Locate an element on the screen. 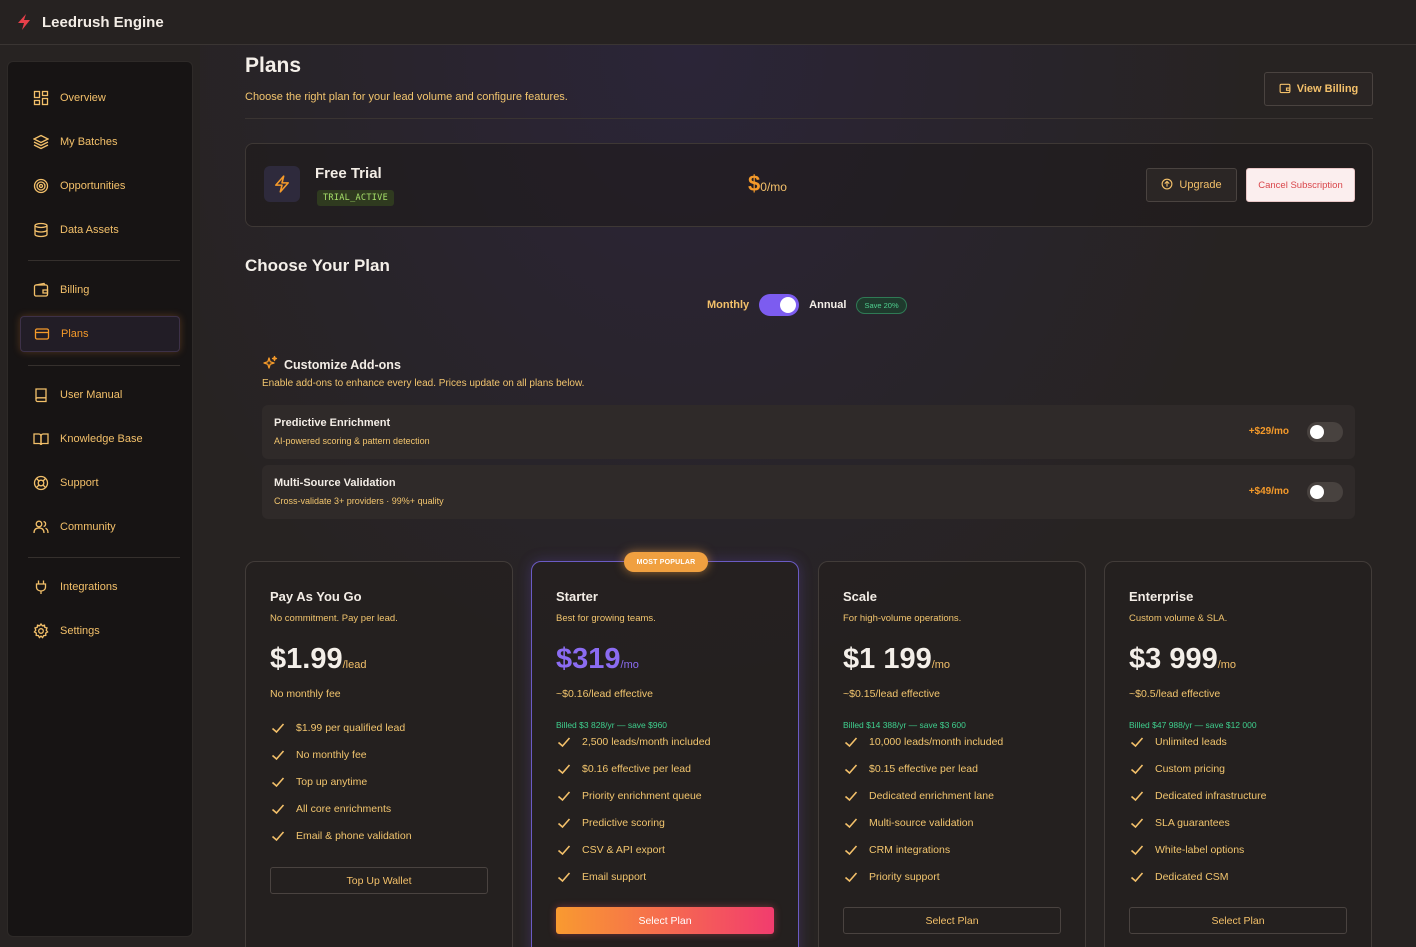 This screenshot has height=947, width=1416. plan-description: Custom volume & SLA. is located at coordinates (1178, 618).